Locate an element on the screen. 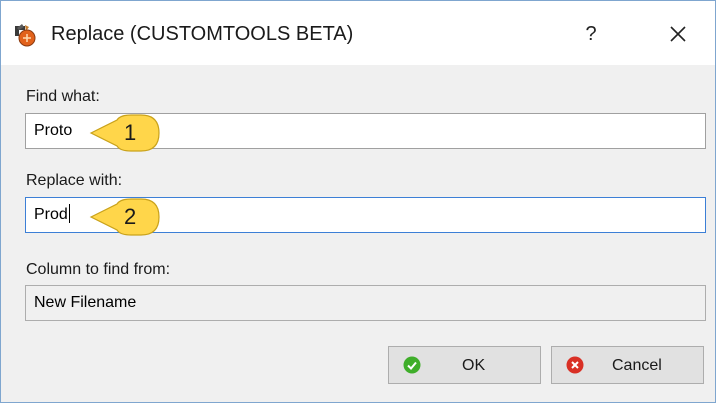 The height and width of the screenshot is (403, 716). find-what-value: Proto is located at coordinates (53, 130).